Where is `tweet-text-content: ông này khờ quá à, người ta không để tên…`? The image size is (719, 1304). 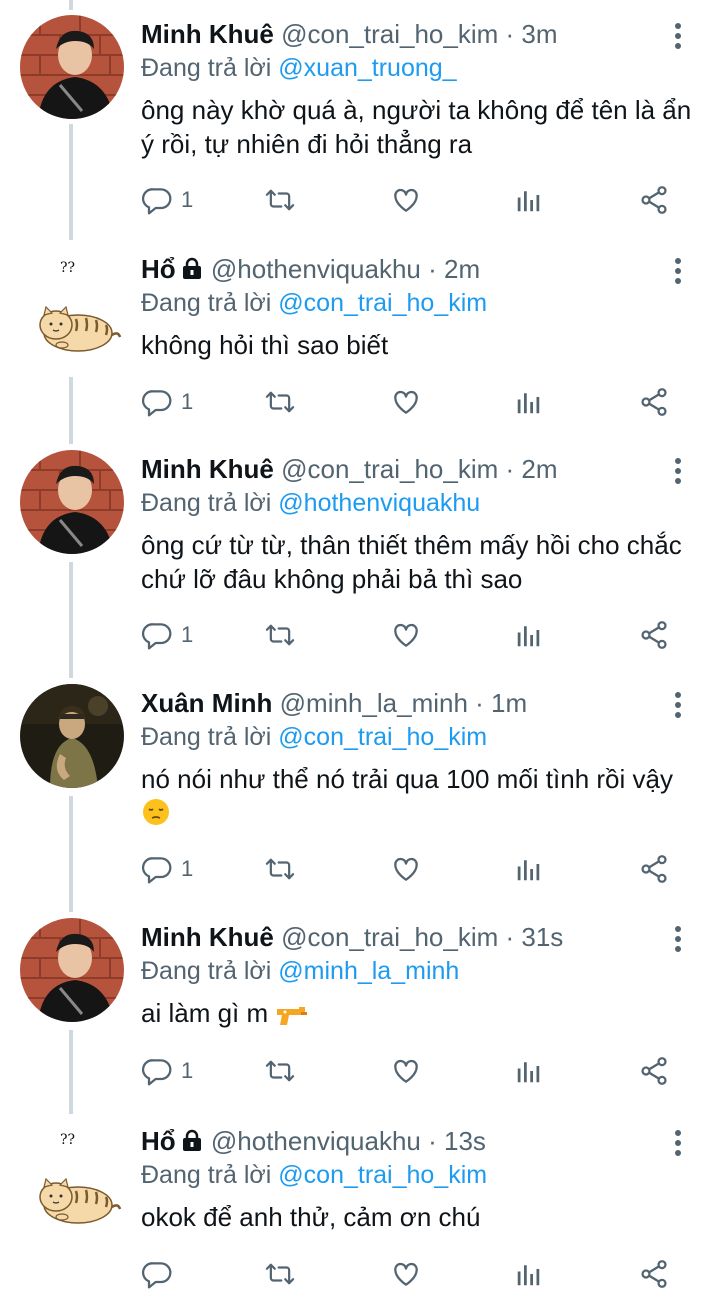 tweet-text-content: ông này khờ quá à, người ta không để tên… is located at coordinates (416, 127).